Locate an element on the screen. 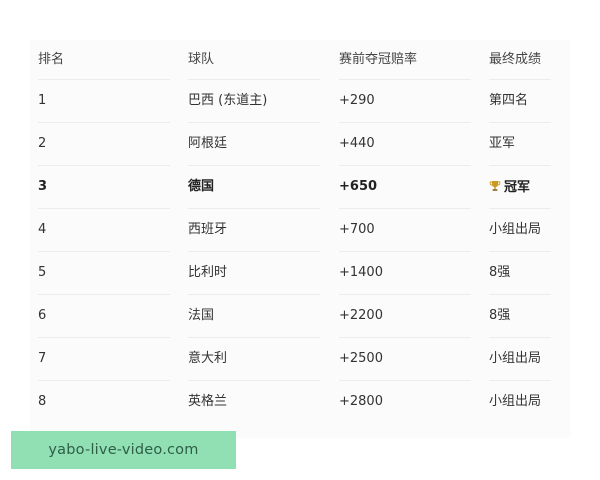 The height and width of the screenshot is (480, 600). cell-team: 意大利 is located at coordinates (263, 359).